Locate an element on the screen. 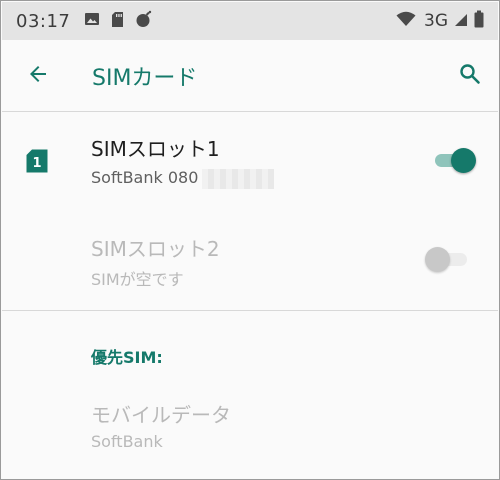  status-bar: 03:17 3G is located at coordinates (250, 21).